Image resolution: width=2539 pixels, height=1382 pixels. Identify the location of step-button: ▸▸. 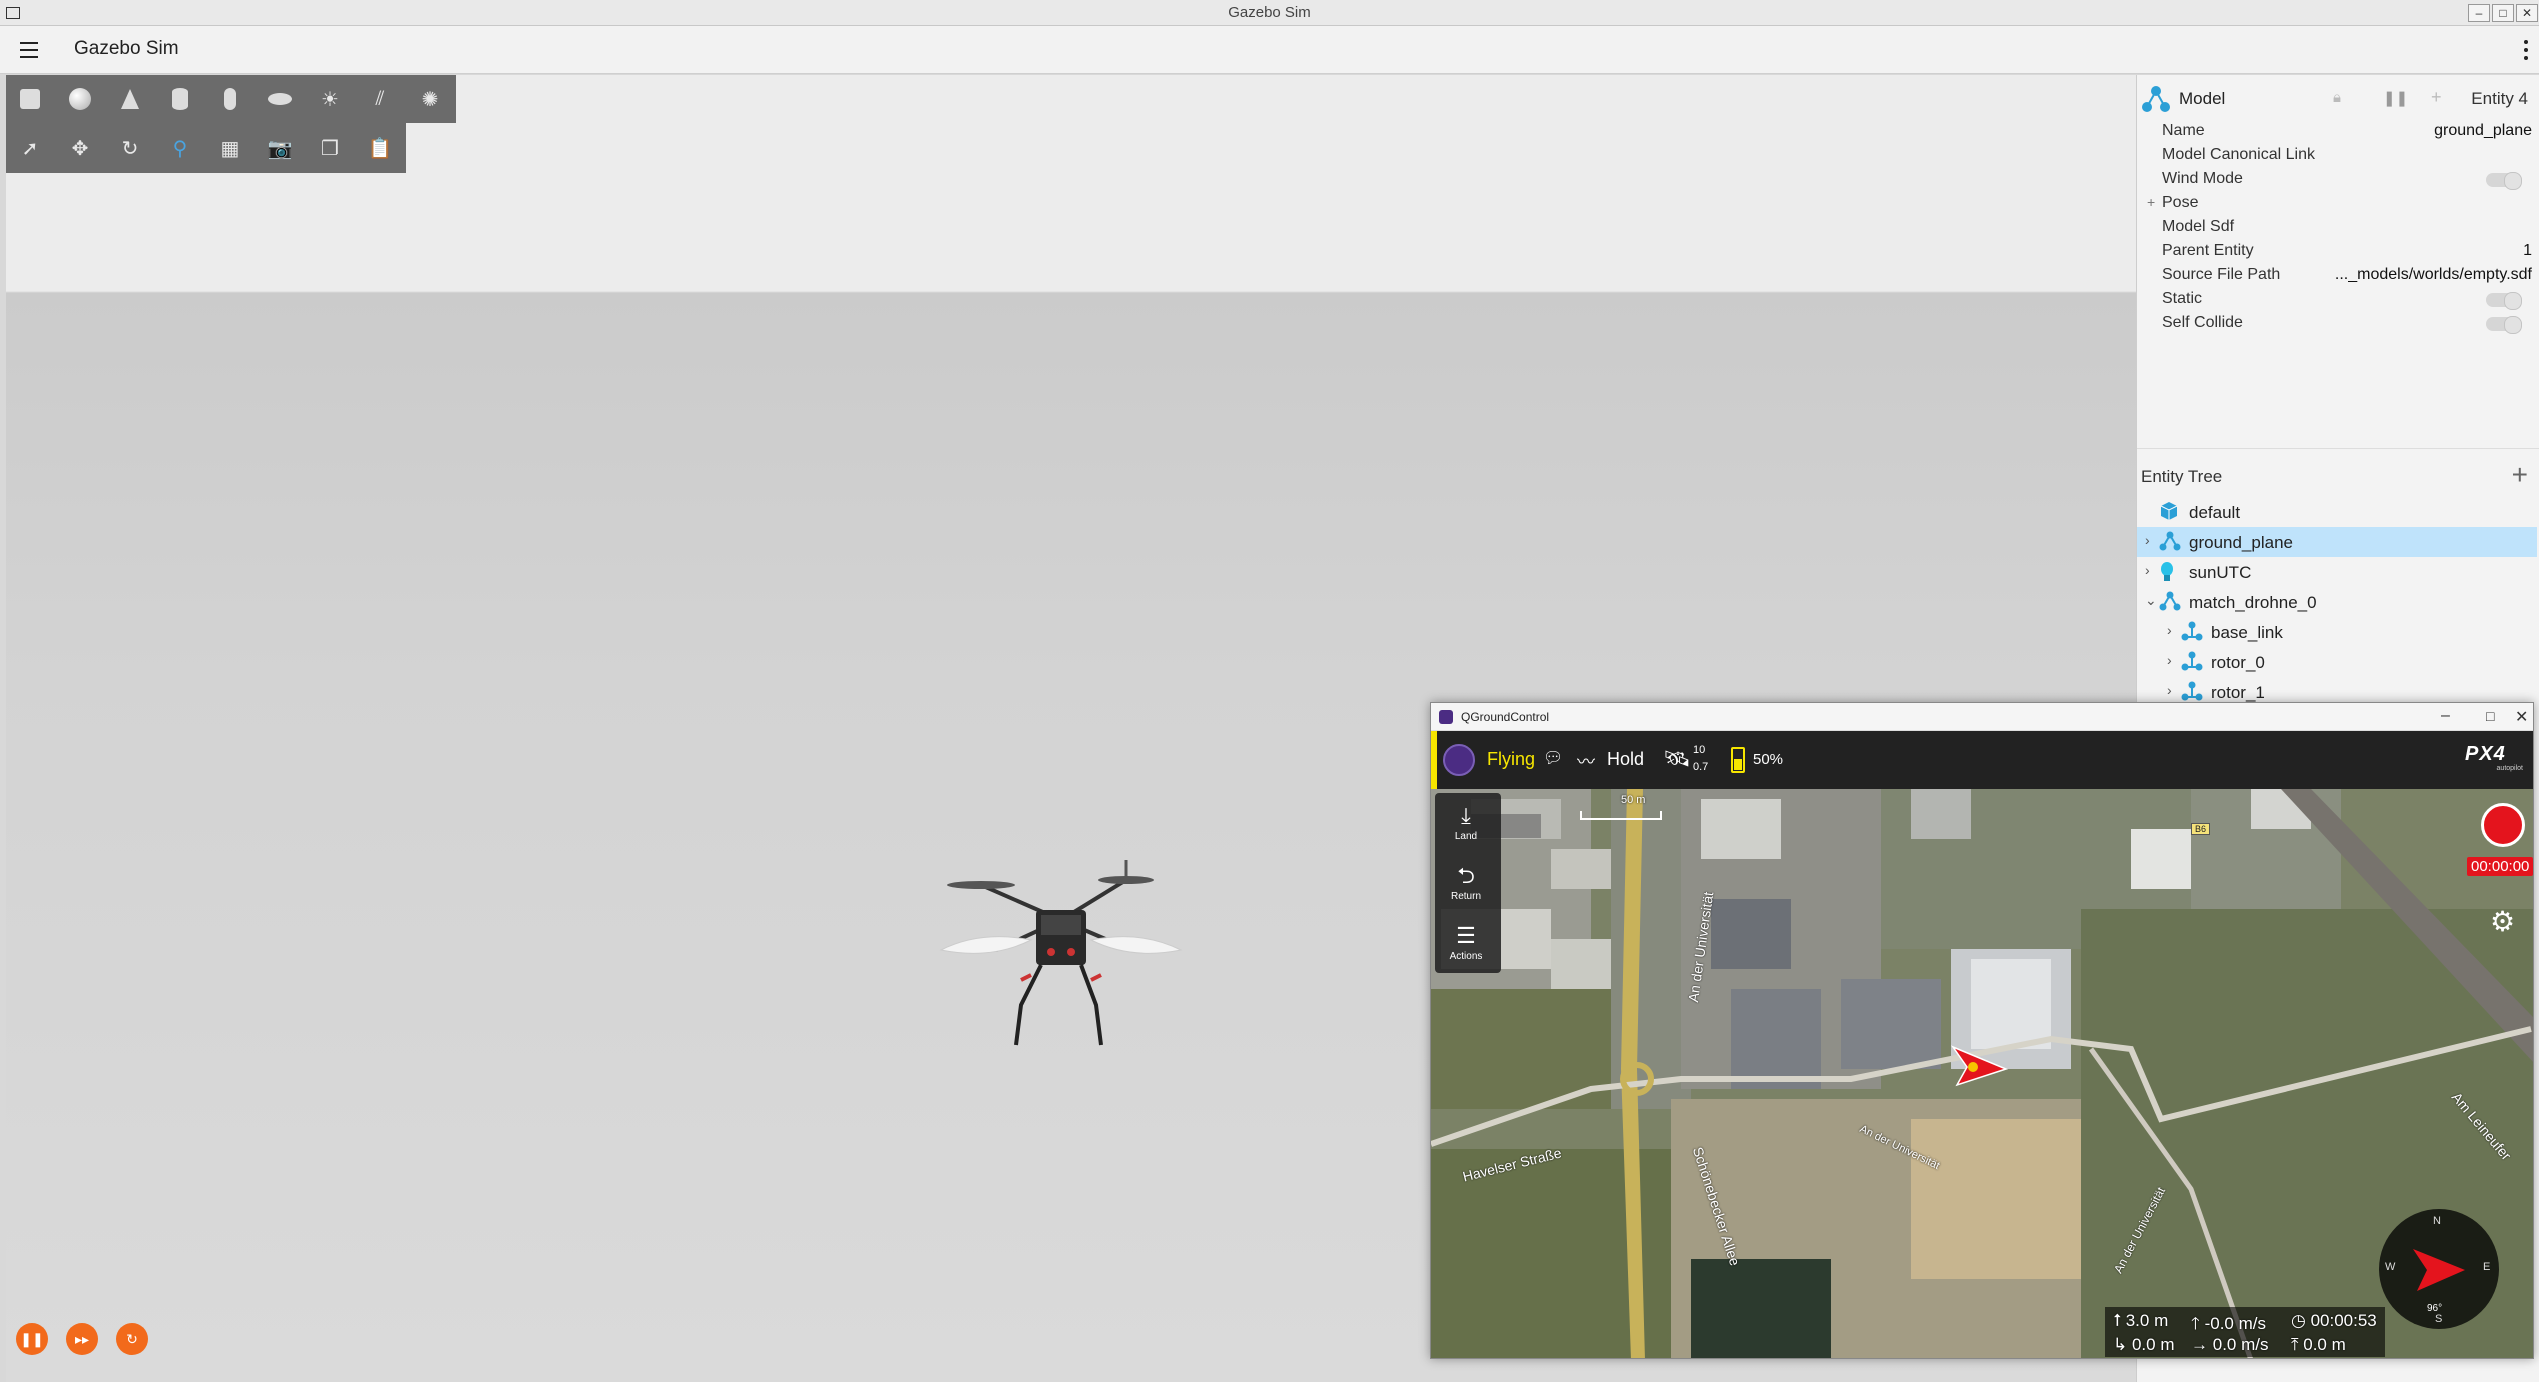
(82, 1339).